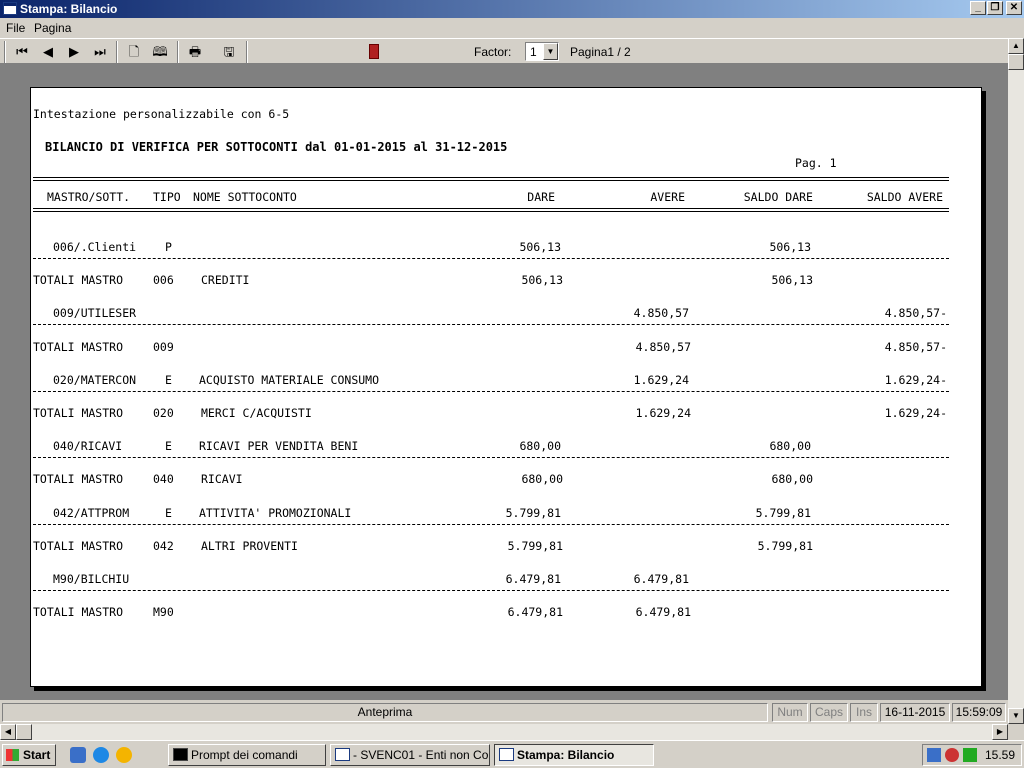 This screenshot has height=768, width=1024. I want to click on col-avere: AVERE, so click(667, 197).